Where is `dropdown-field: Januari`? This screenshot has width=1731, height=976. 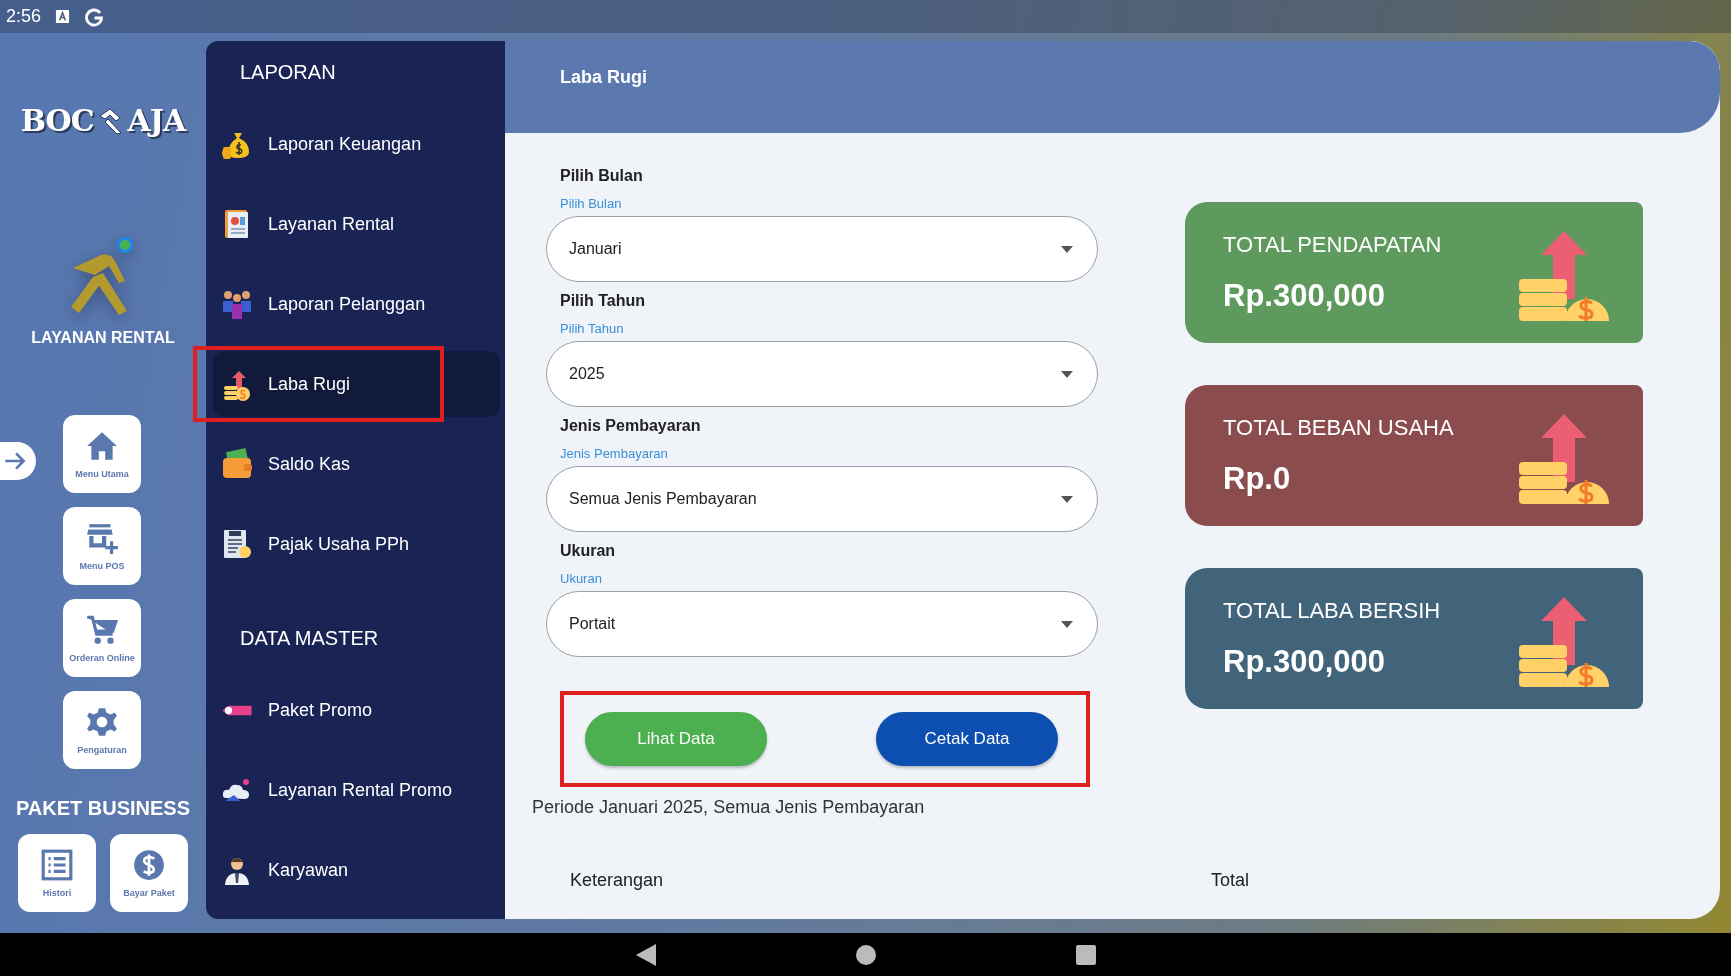
dropdown-field: Januari is located at coordinates (822, 249).